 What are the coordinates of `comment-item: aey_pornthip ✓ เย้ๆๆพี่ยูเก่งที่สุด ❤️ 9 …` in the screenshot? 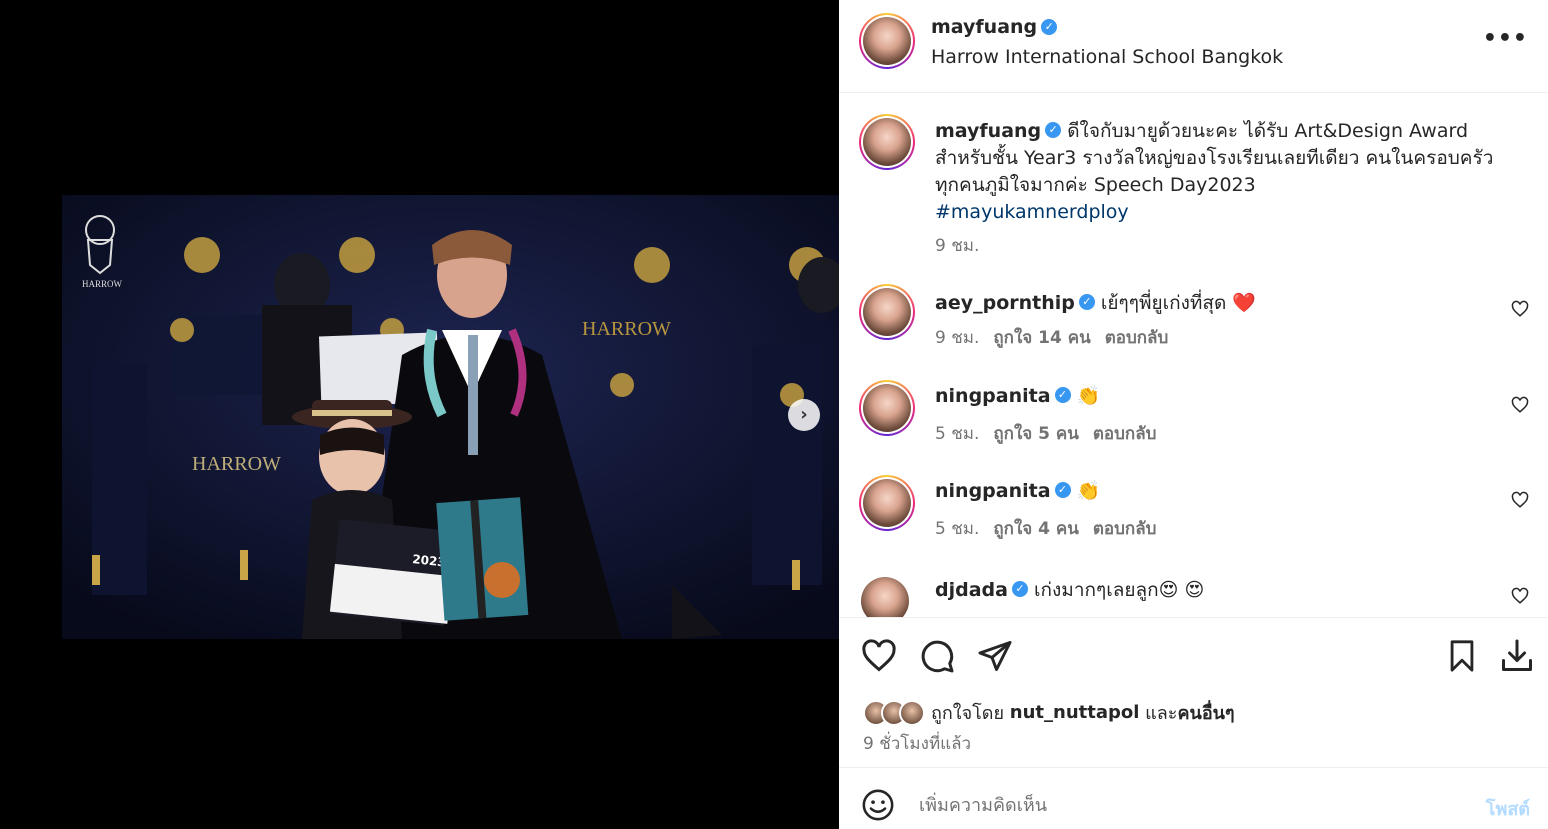 It's located at (1194, 319).